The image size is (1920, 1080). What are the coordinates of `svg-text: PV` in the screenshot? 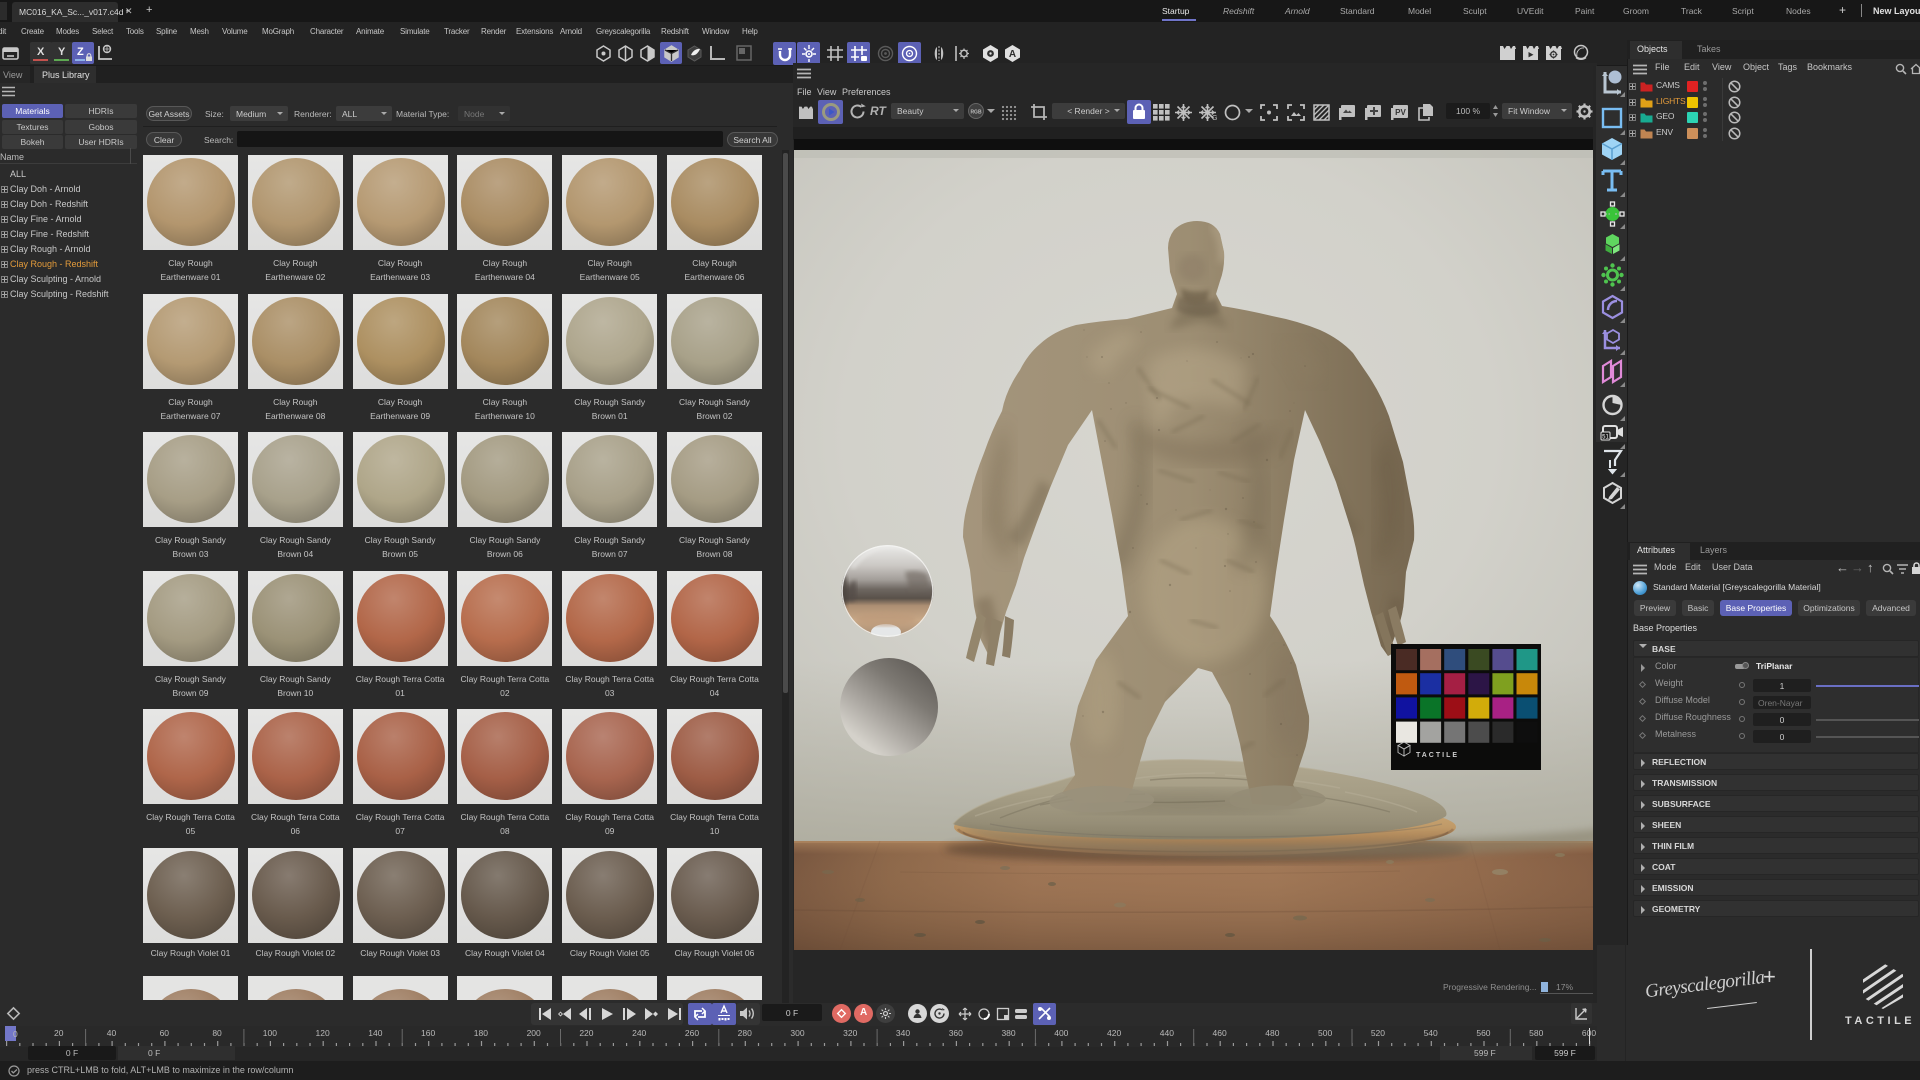 It's located at (1400, 112).